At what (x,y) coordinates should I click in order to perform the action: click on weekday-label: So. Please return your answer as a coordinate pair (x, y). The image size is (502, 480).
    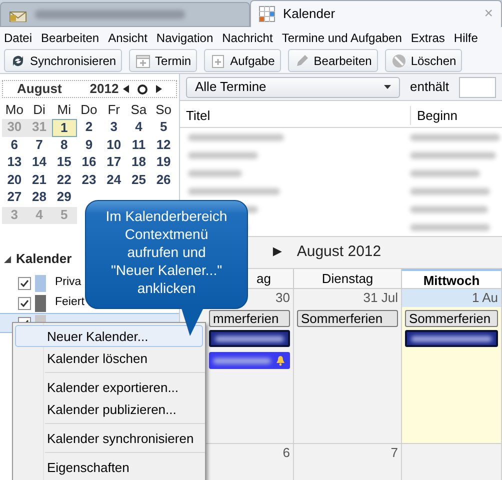
    Looking at the image, I should click on (163, 110).